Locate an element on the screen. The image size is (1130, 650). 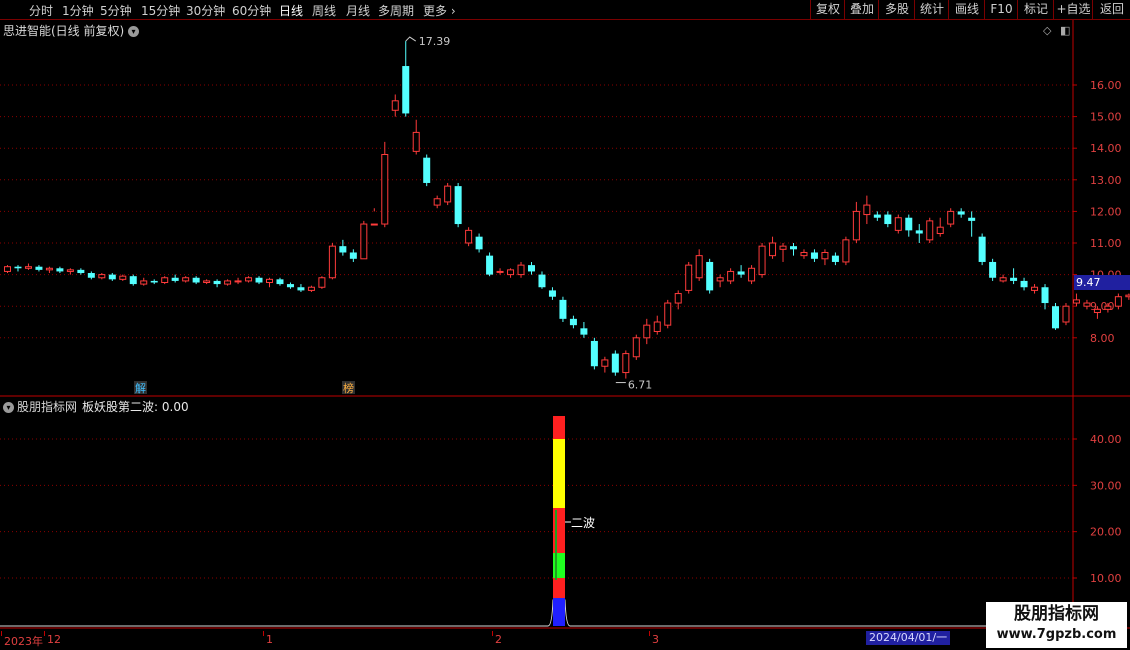
indicator-tick-label: 40.00 is located at coordinates (1106, 439).